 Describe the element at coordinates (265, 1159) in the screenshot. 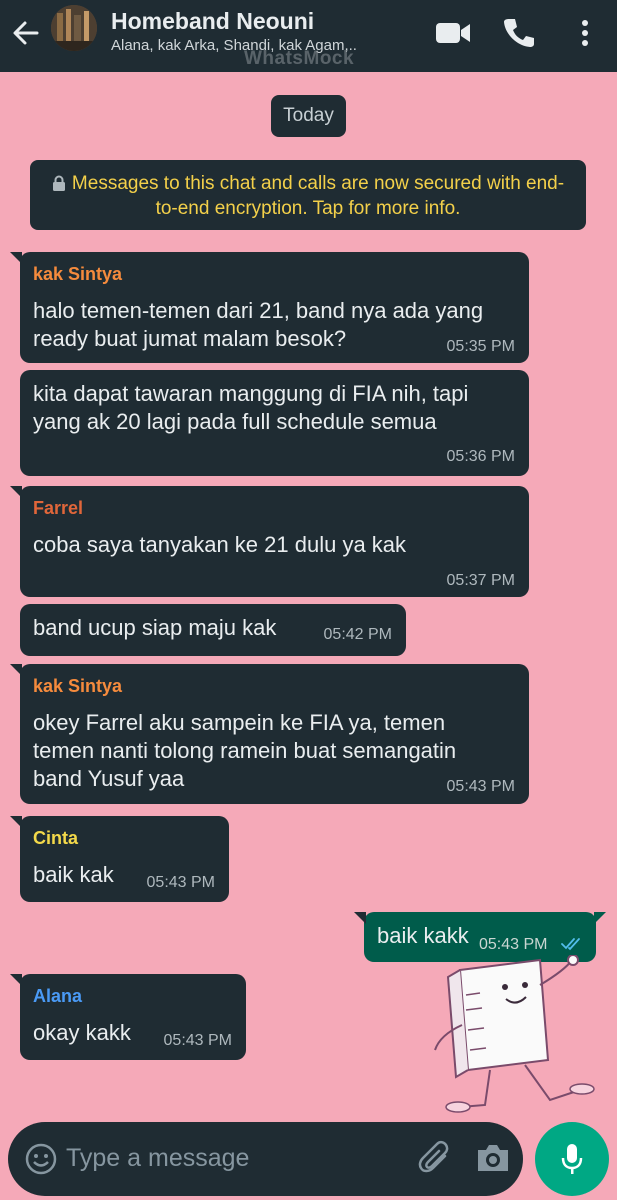

I see `message-input-bar: Type a message` at that location.